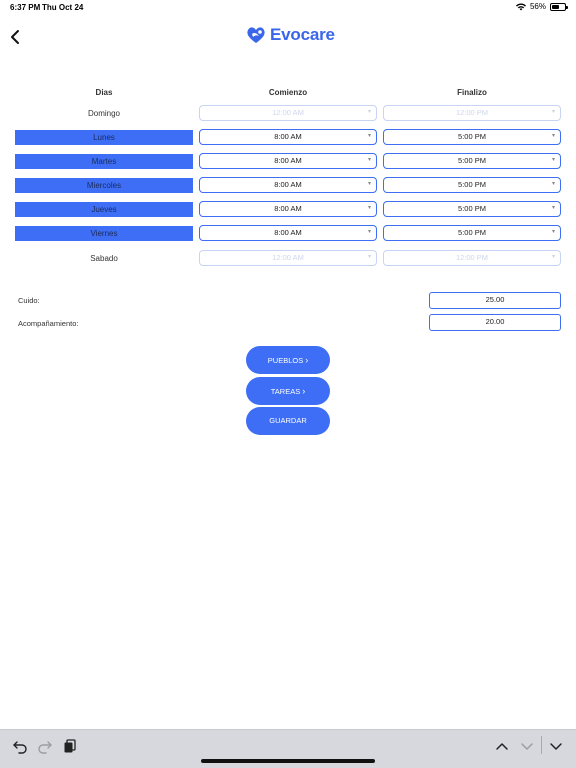 This screenshot has width=576, height=768. Describe the element at coordinates (256, 35) in the screenshot. I see `heart-logo-icon` at that location.